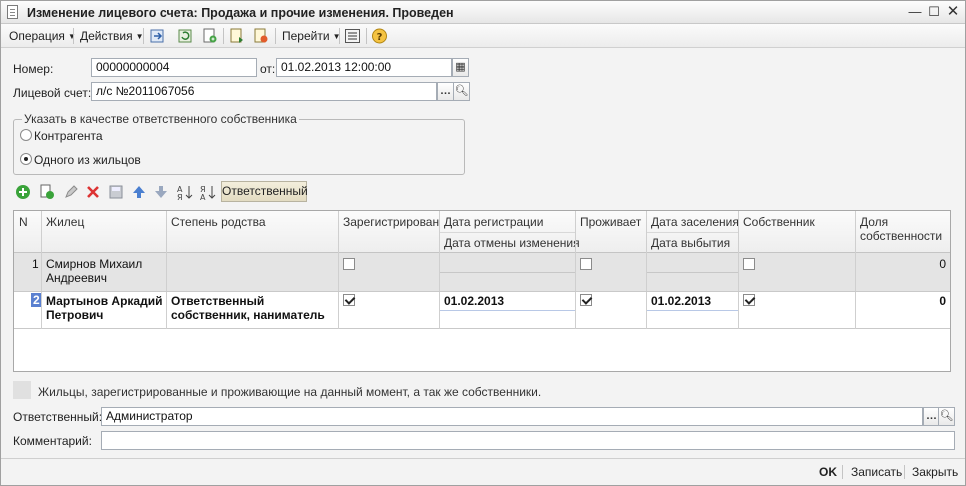 This screenshot has height=486, width=966. I want to click on col-cancel-date: Дата отмены изменения, so click(512, 243).